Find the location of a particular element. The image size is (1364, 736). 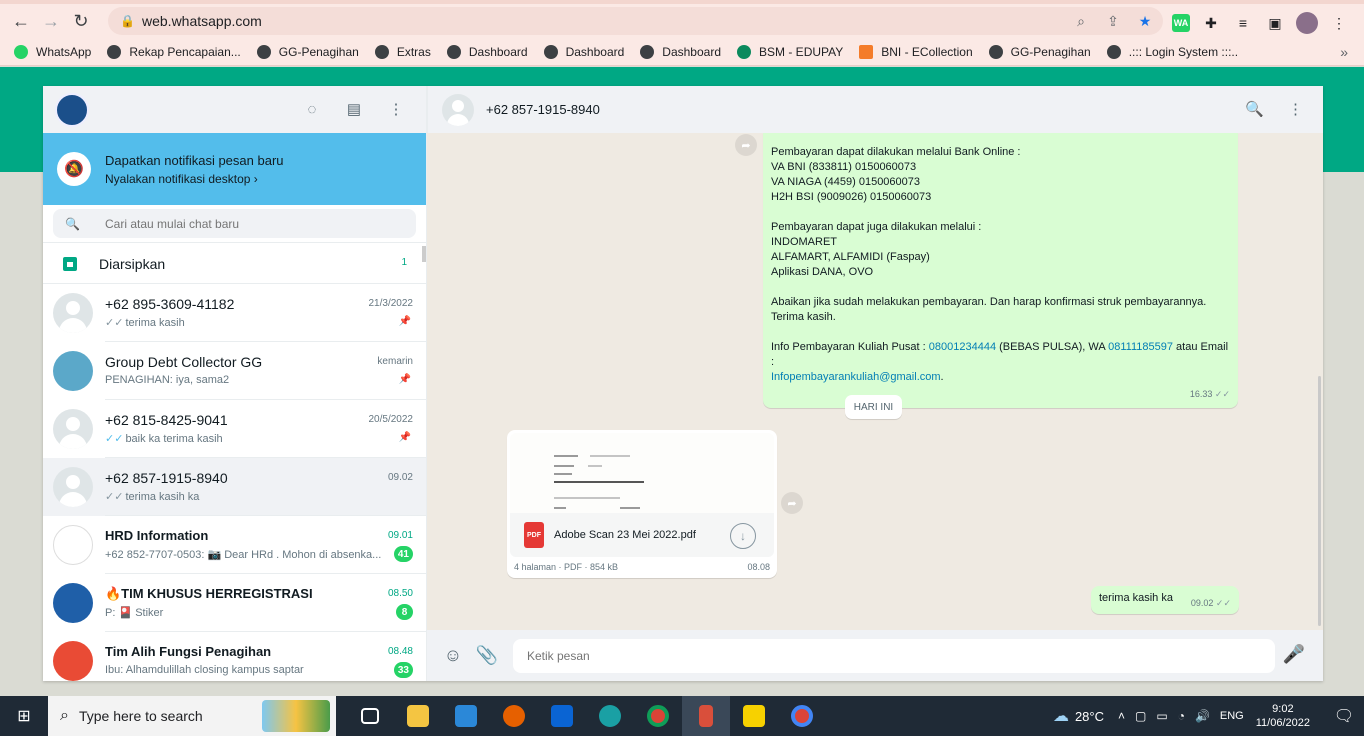

message-input is located at coordinates (894, 655).